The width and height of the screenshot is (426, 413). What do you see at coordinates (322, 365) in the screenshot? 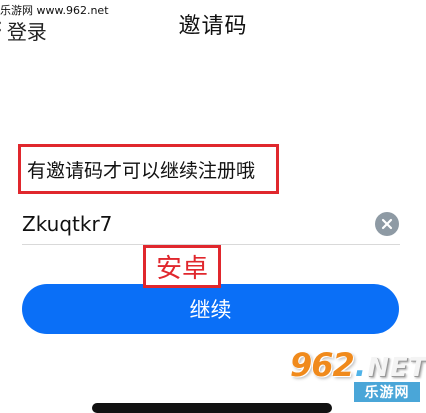
I see `logo-digits: 962` at bounding box center [322, 365].